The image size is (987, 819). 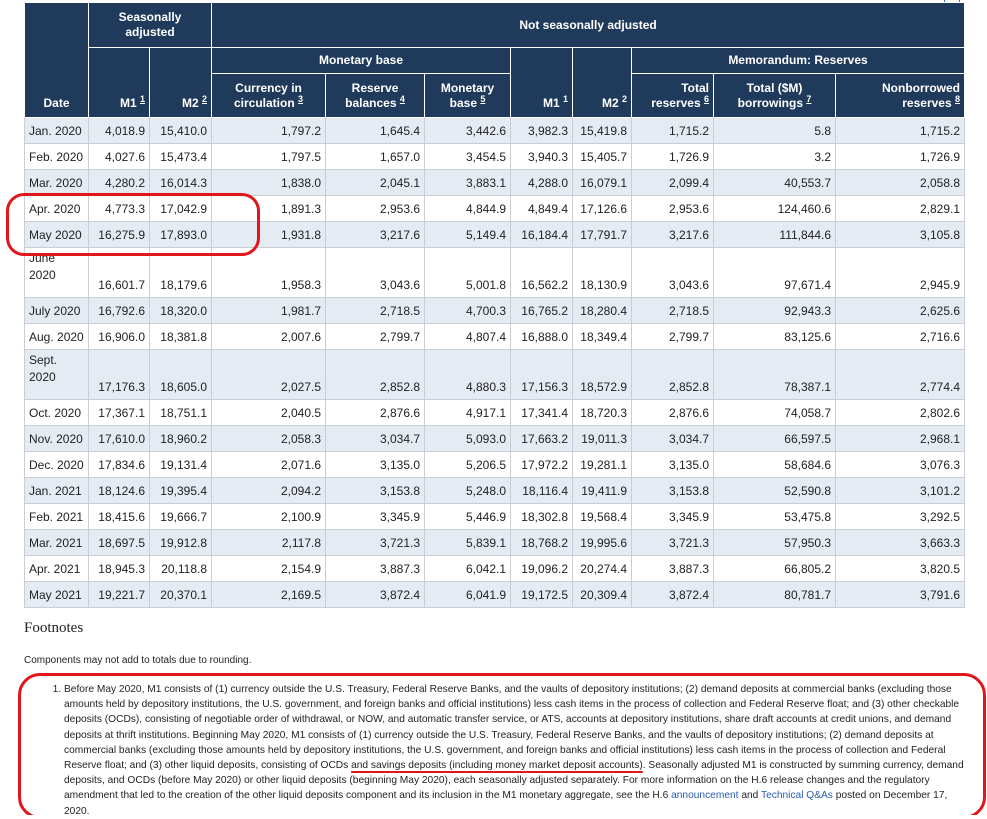 What do you see at coordinates (180, 490) in the screenshot?
I see `cell-sa-m2: 19,395.4` at bounding box center [180, 490].